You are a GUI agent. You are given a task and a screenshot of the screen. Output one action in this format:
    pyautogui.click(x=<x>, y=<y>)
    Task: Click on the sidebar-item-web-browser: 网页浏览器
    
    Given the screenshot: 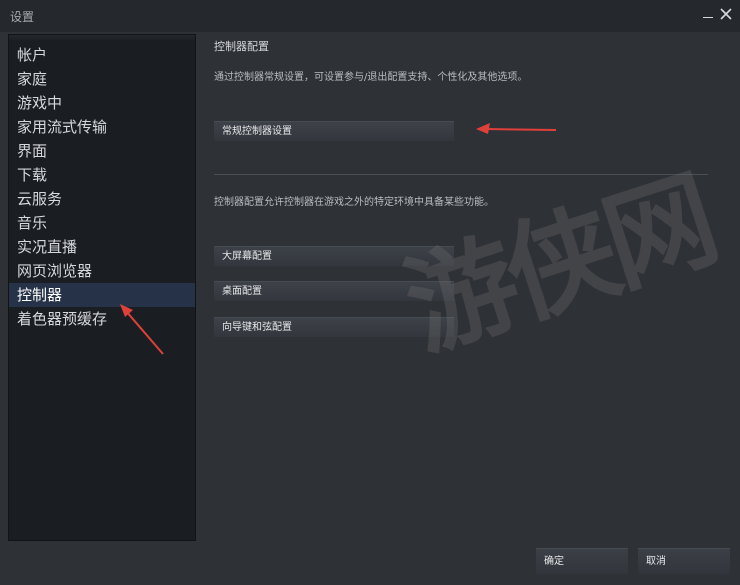 What is the action you would take?
    pyautogui.click(x=102, y=271)
    